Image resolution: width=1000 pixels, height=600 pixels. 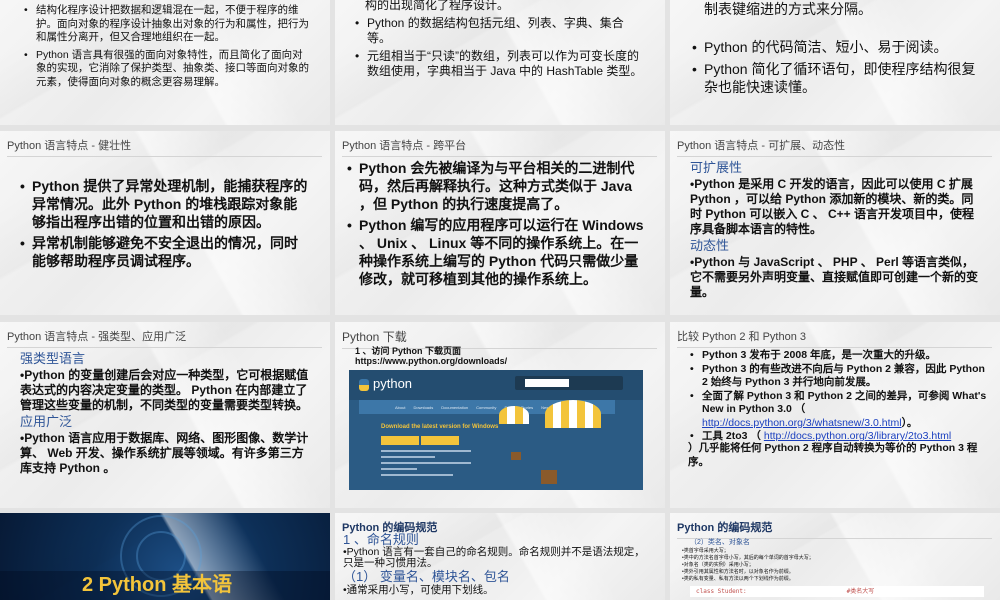 I want to click on python-logo: python, so click(x=385, y=383).